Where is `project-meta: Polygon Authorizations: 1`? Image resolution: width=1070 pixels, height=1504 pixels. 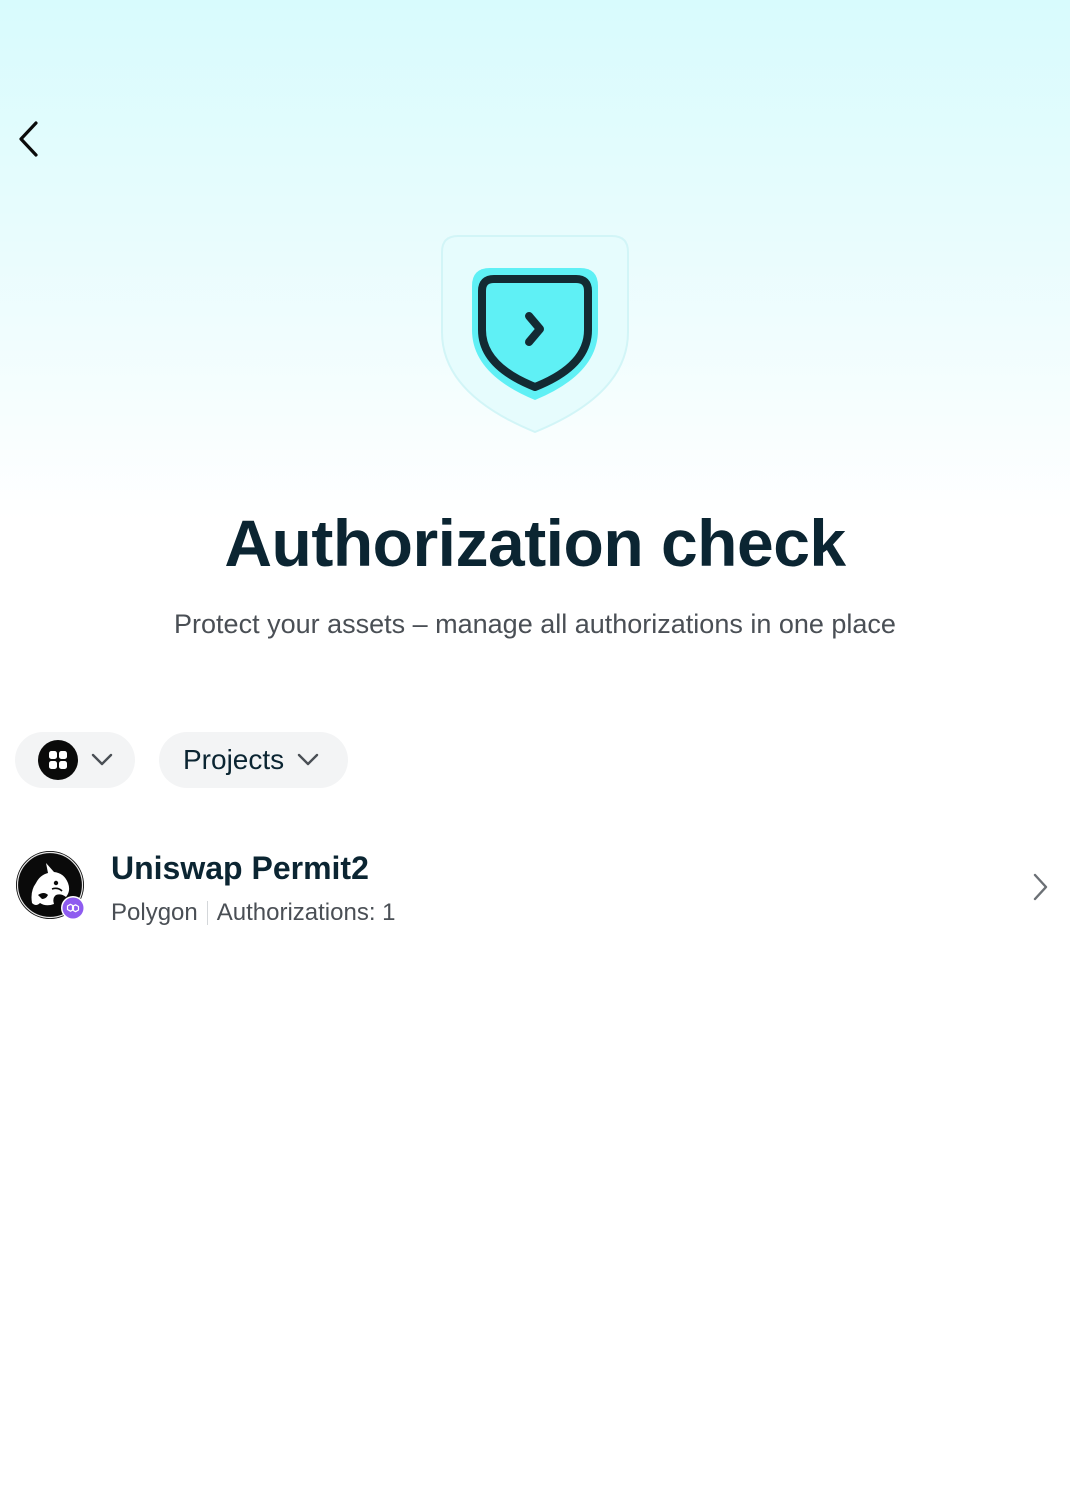
project-meta: Polygon Authorizations: 1 is located at coordinates (253, 913).